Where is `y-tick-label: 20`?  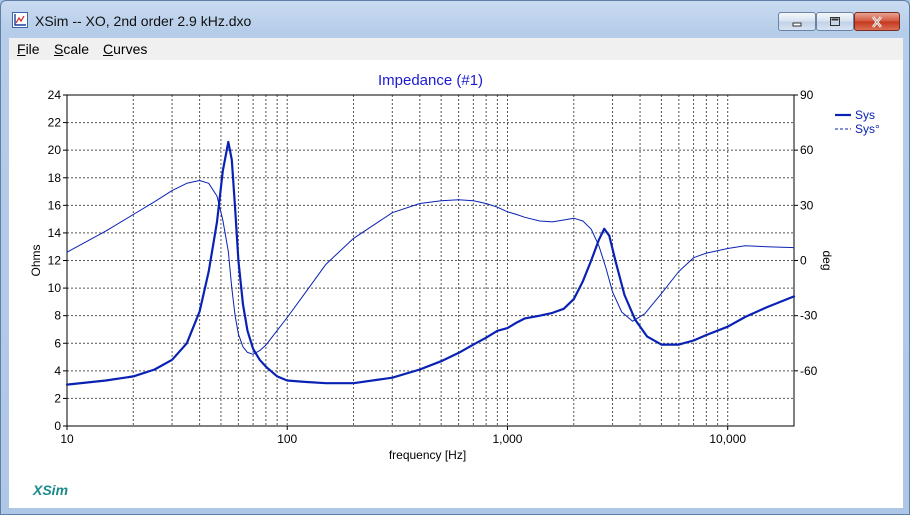 y-tick-label: 20 is located at coordinates (55, 150).